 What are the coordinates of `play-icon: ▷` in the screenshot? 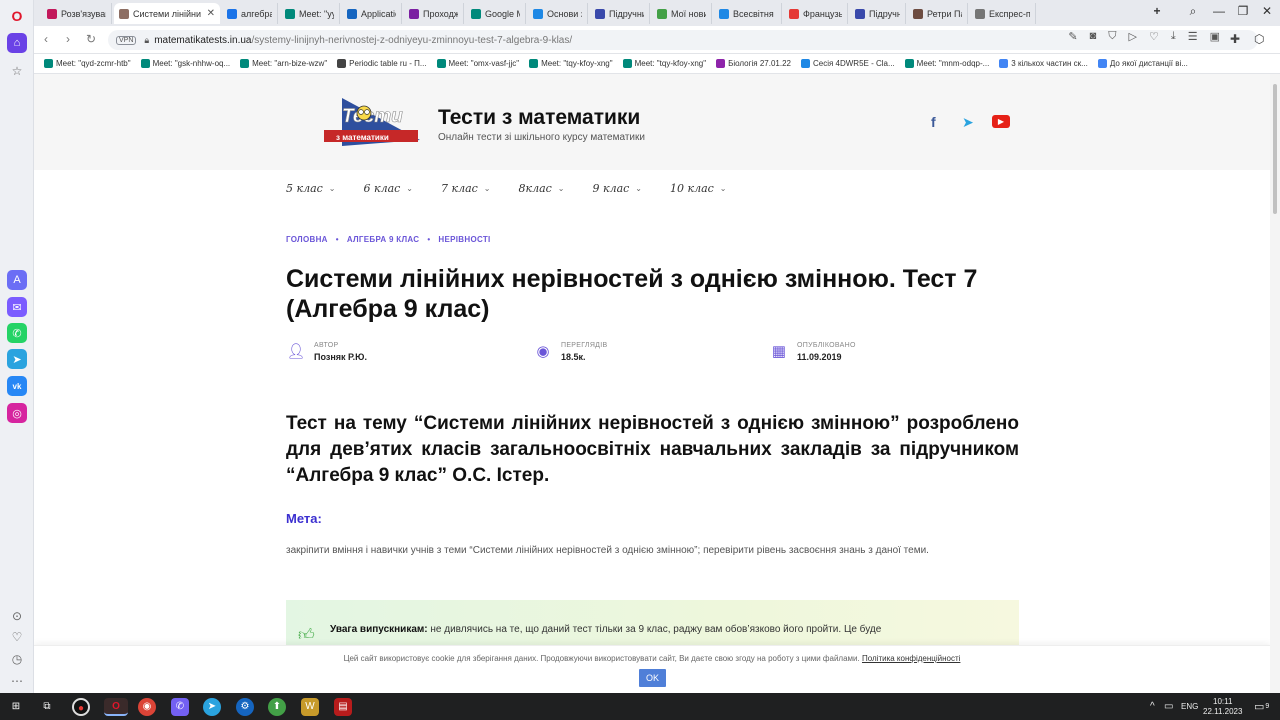 It's located at (1133, 36).